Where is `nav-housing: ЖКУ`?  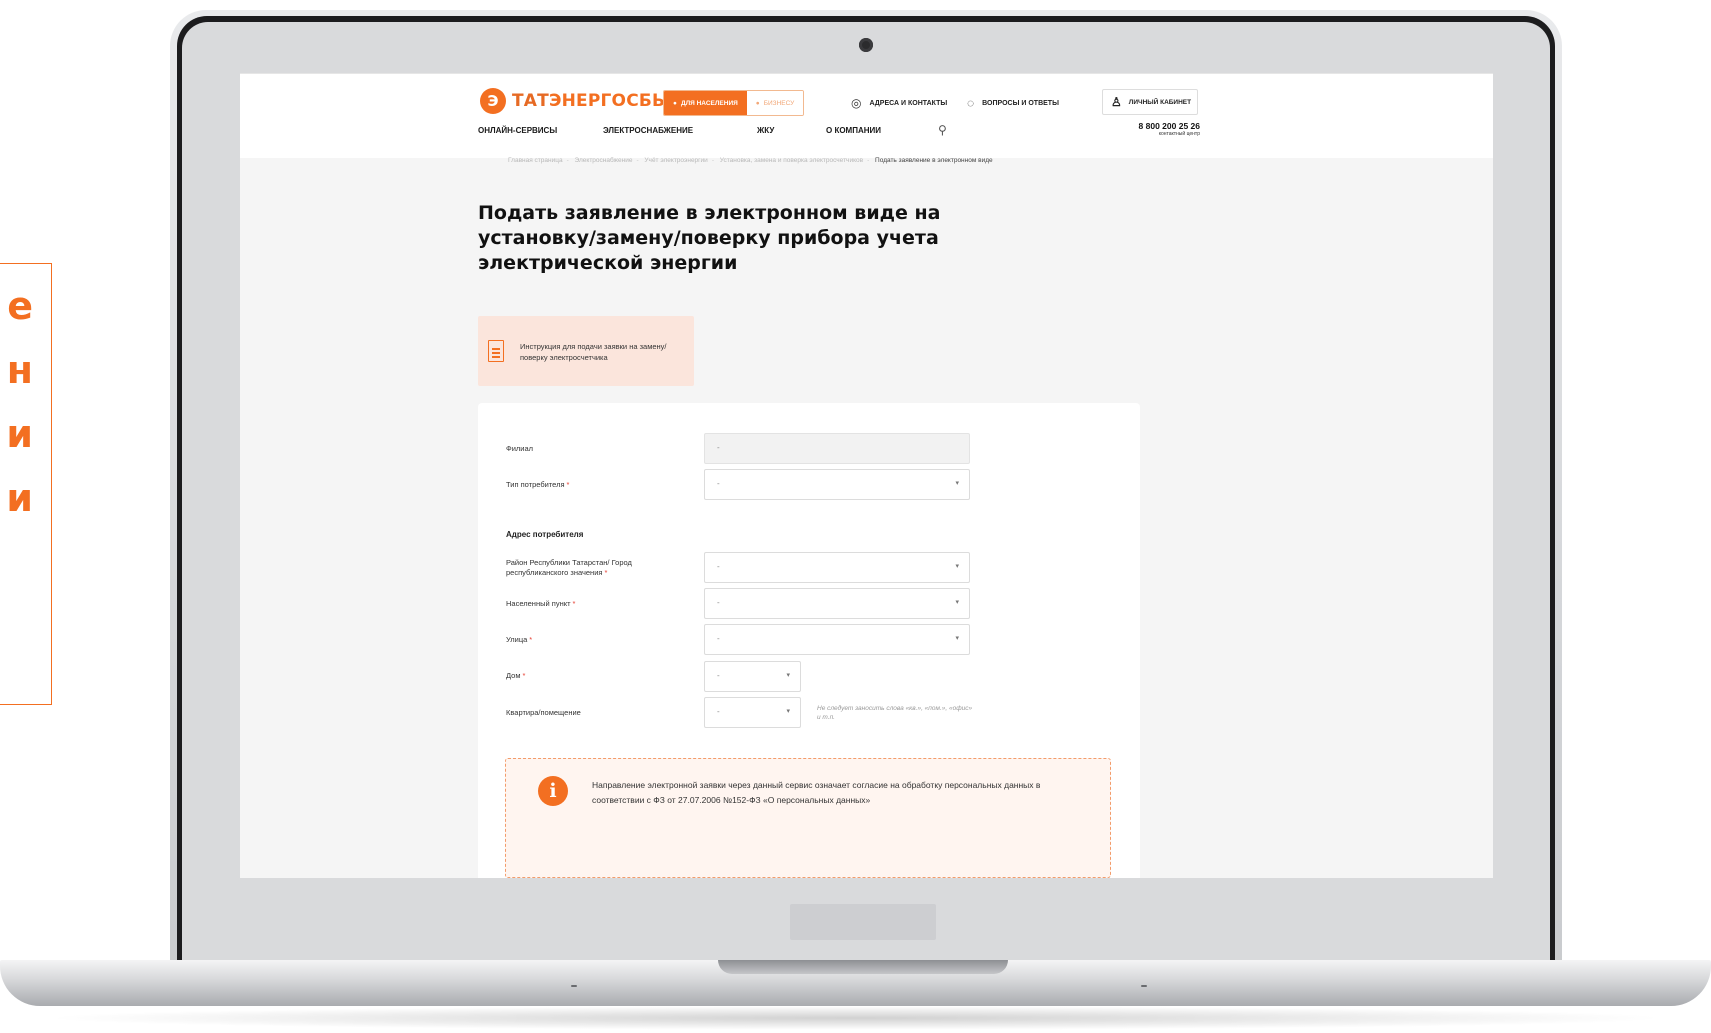
nav-housing: ЖКУ is located at coordinates (765, 130).